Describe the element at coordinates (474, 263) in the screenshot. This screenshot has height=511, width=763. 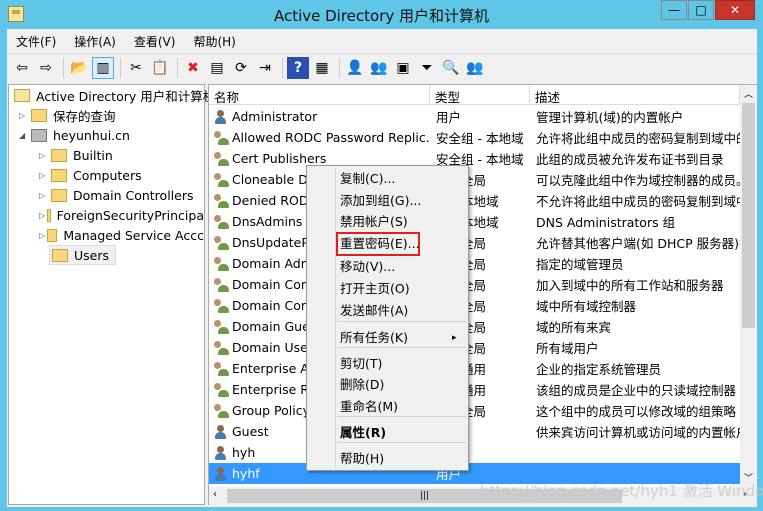
I see `table-row: Domain Adm组 - 全局指定的域管理员` at that location.